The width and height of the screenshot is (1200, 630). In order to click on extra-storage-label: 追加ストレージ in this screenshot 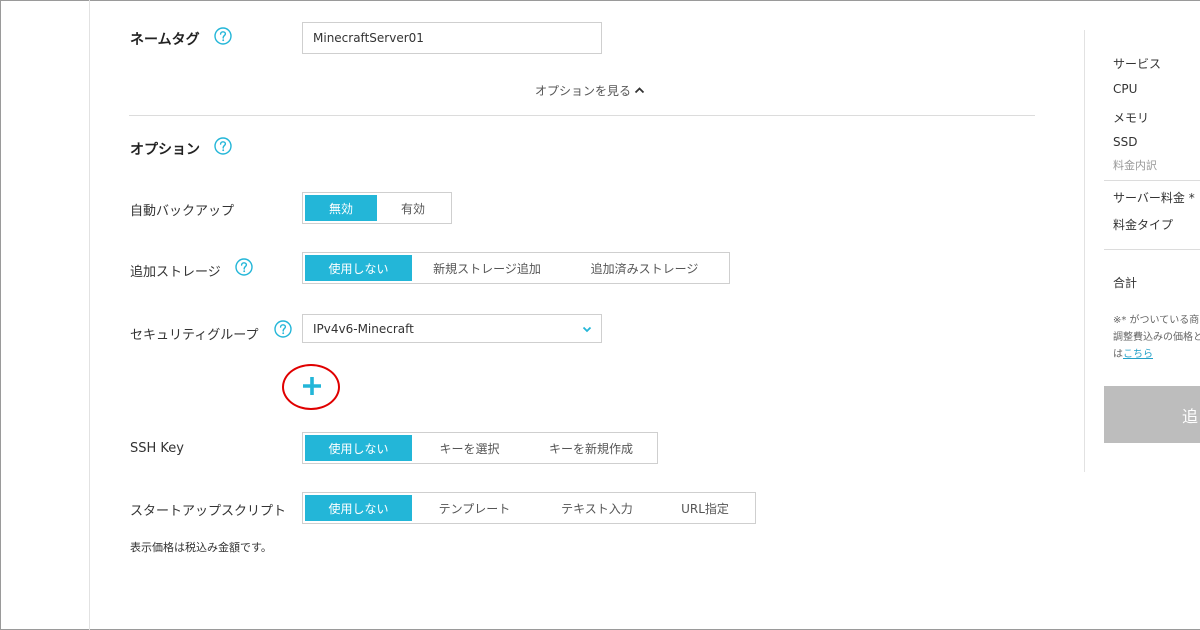, I will do `click(175, 272)`.